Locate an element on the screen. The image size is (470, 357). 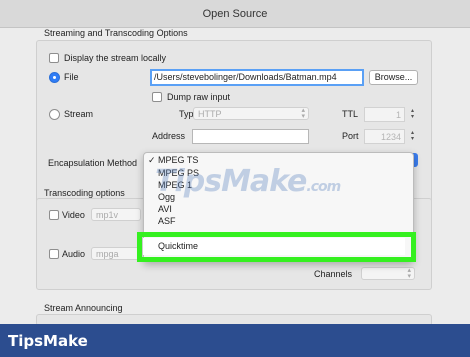
ttl-stepper-icon: ▴ ▾ is located at coordinates (412, 115).